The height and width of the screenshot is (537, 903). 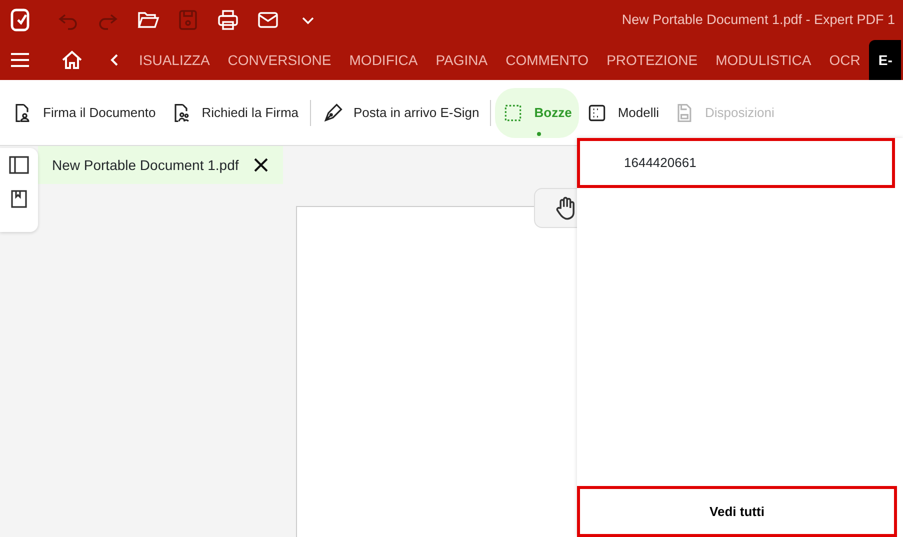 I want to click on ribbon-tab: PROTEZIONE, so click(x=652, y=60).